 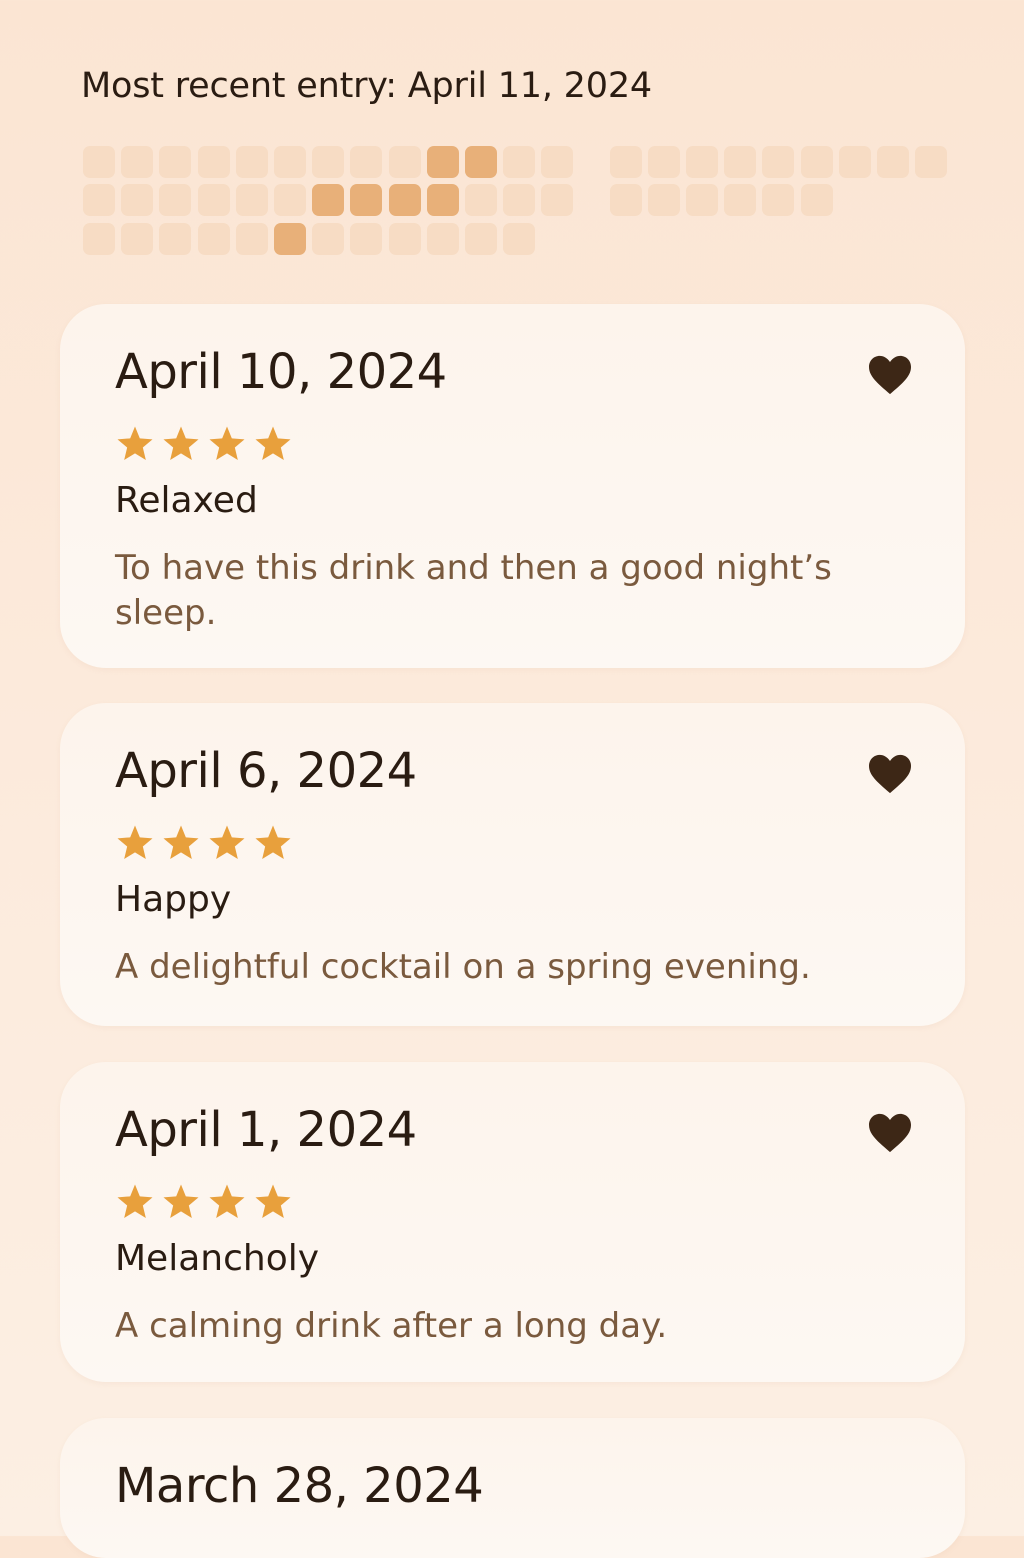 I want to click on entry-mood: Melancholy, so click(x=217, y=1258).